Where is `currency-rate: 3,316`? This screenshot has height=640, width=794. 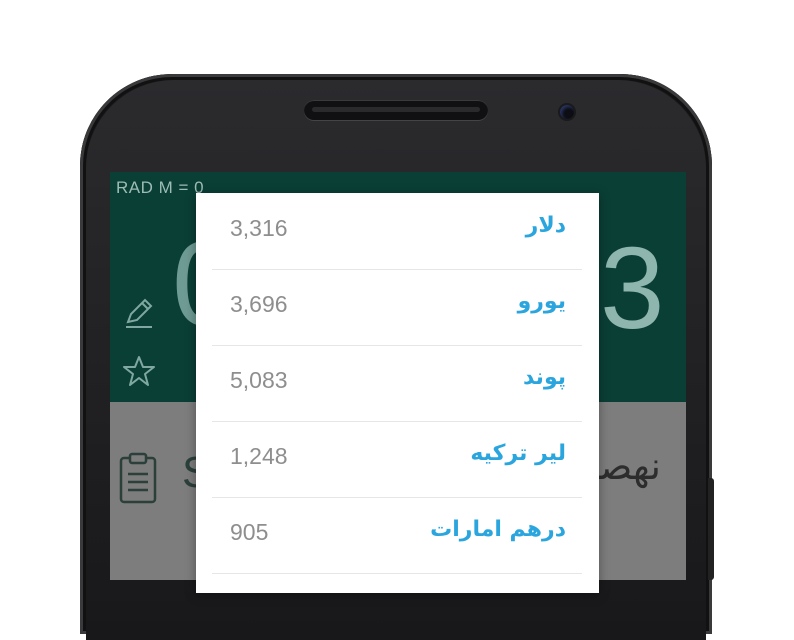
currency-rate: 3,316 is located at coordinates (259, 228).